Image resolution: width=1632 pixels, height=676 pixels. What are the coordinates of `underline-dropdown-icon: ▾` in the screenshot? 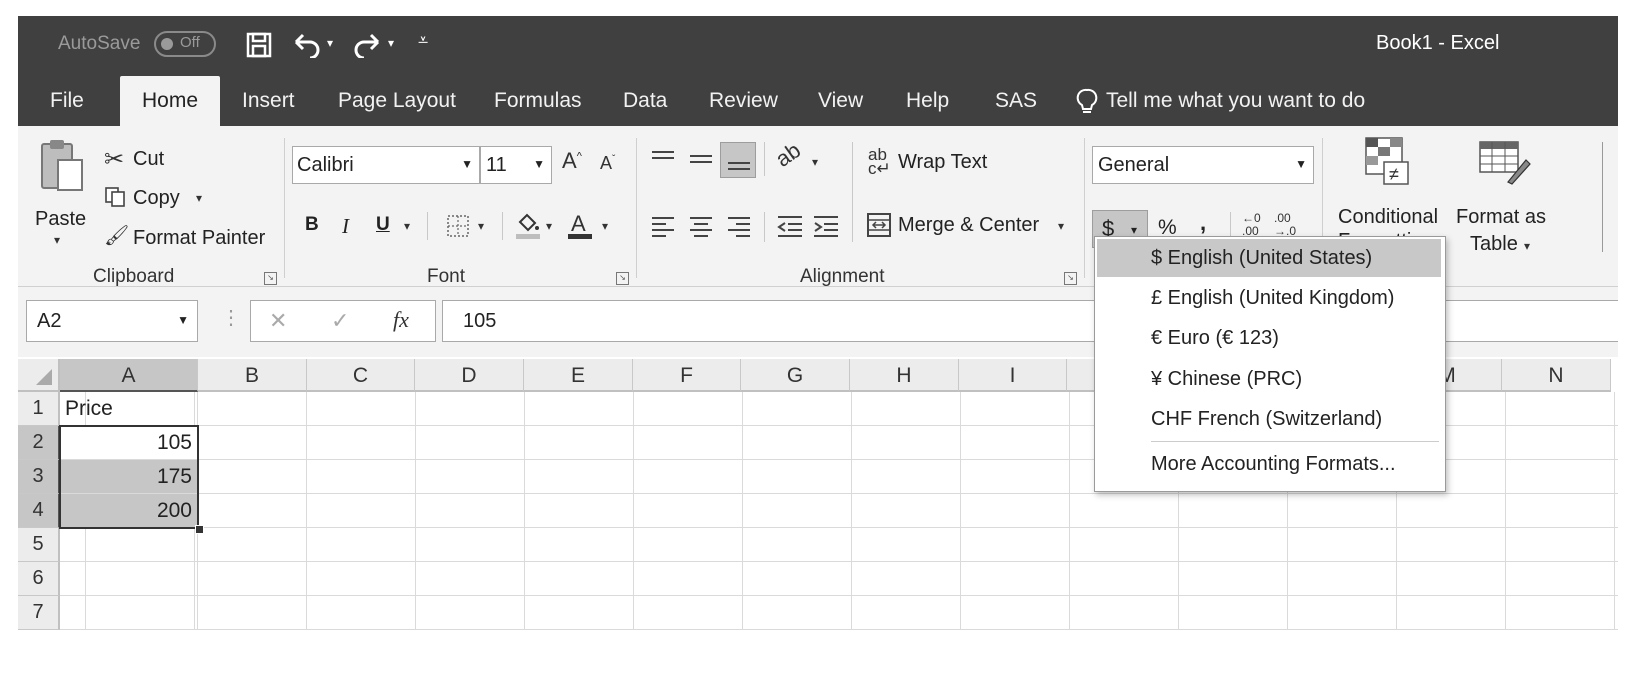 It's located at (407, 226).